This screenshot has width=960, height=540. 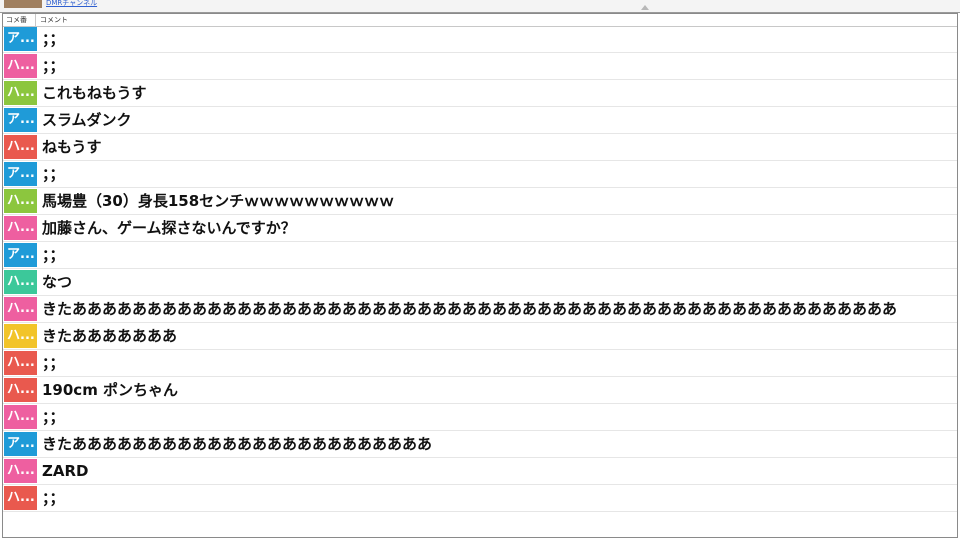 I want to click on comment-text: スラムダンク, so click(x=87, y=120).